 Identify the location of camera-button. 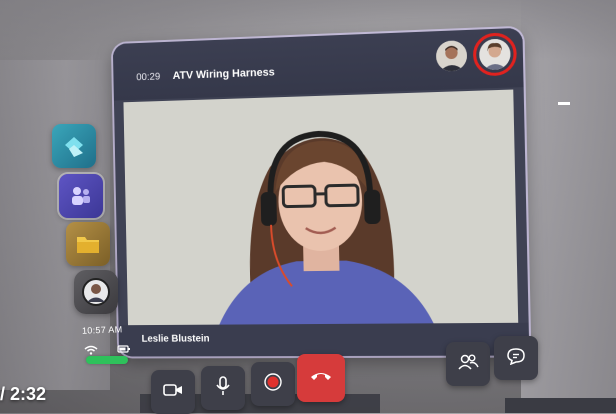
(173, 392).